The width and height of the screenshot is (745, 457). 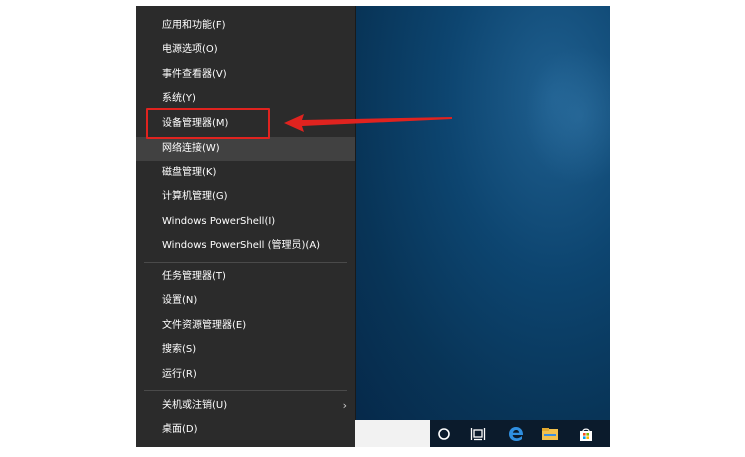 What do you see at coordinates (245, 149) in the screenshot?
I see `menu-item-network-connections: 网络连接(W)` at bounding box center [245, 149].